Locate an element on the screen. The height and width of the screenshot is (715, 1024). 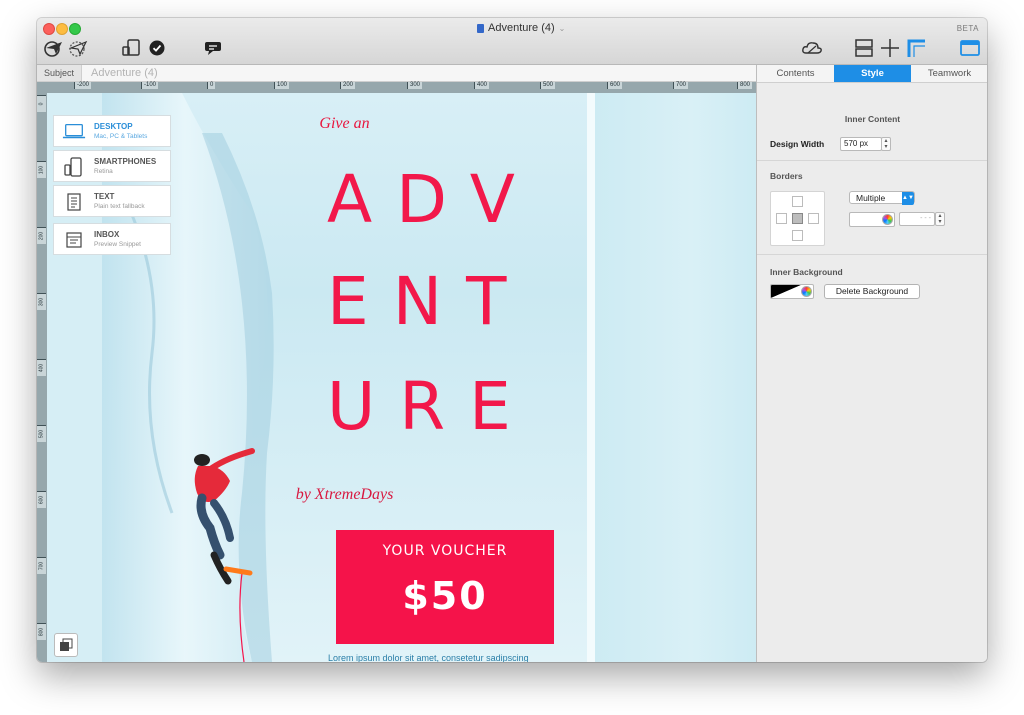
border-color-well is located at coordinates (872, 219).